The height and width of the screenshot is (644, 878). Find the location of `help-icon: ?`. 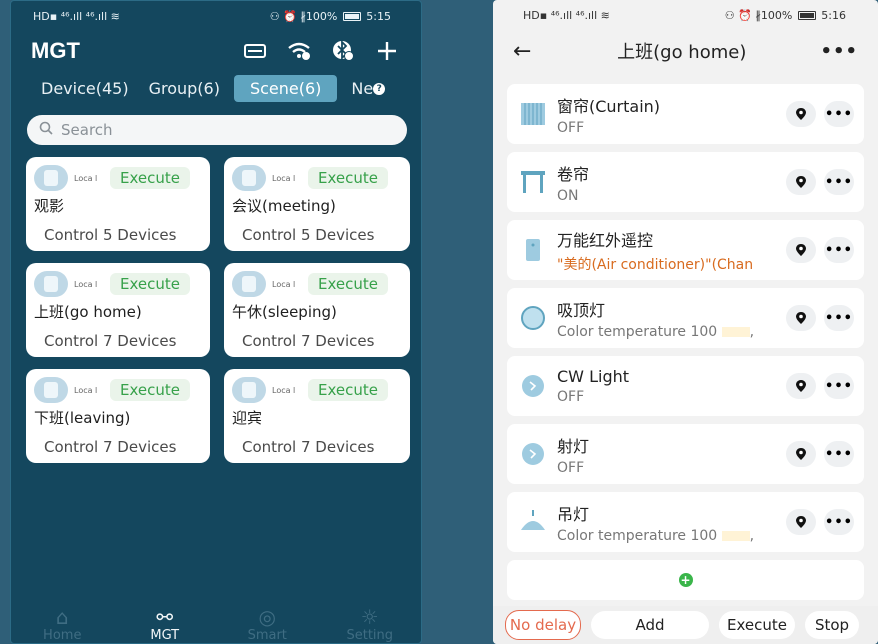

help-icon: ? is located at coordinates (379, 89).